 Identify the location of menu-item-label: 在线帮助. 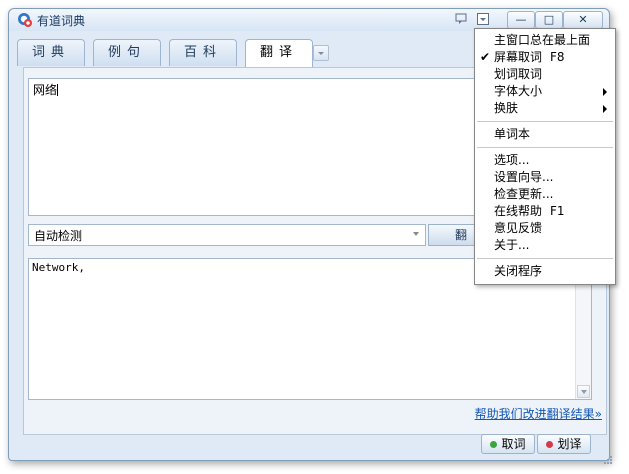
(518, 211).